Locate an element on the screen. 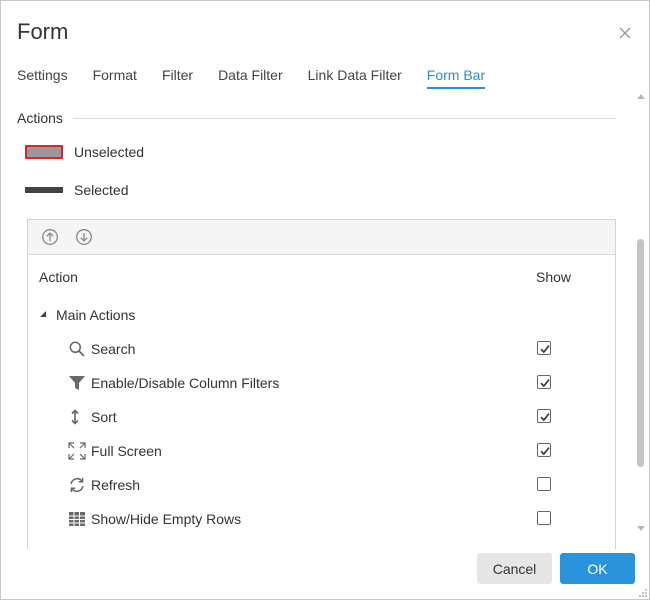 The height and width of the screenshot is (600, 650). legend-selected: Selected is located at coordinates (76, 190).